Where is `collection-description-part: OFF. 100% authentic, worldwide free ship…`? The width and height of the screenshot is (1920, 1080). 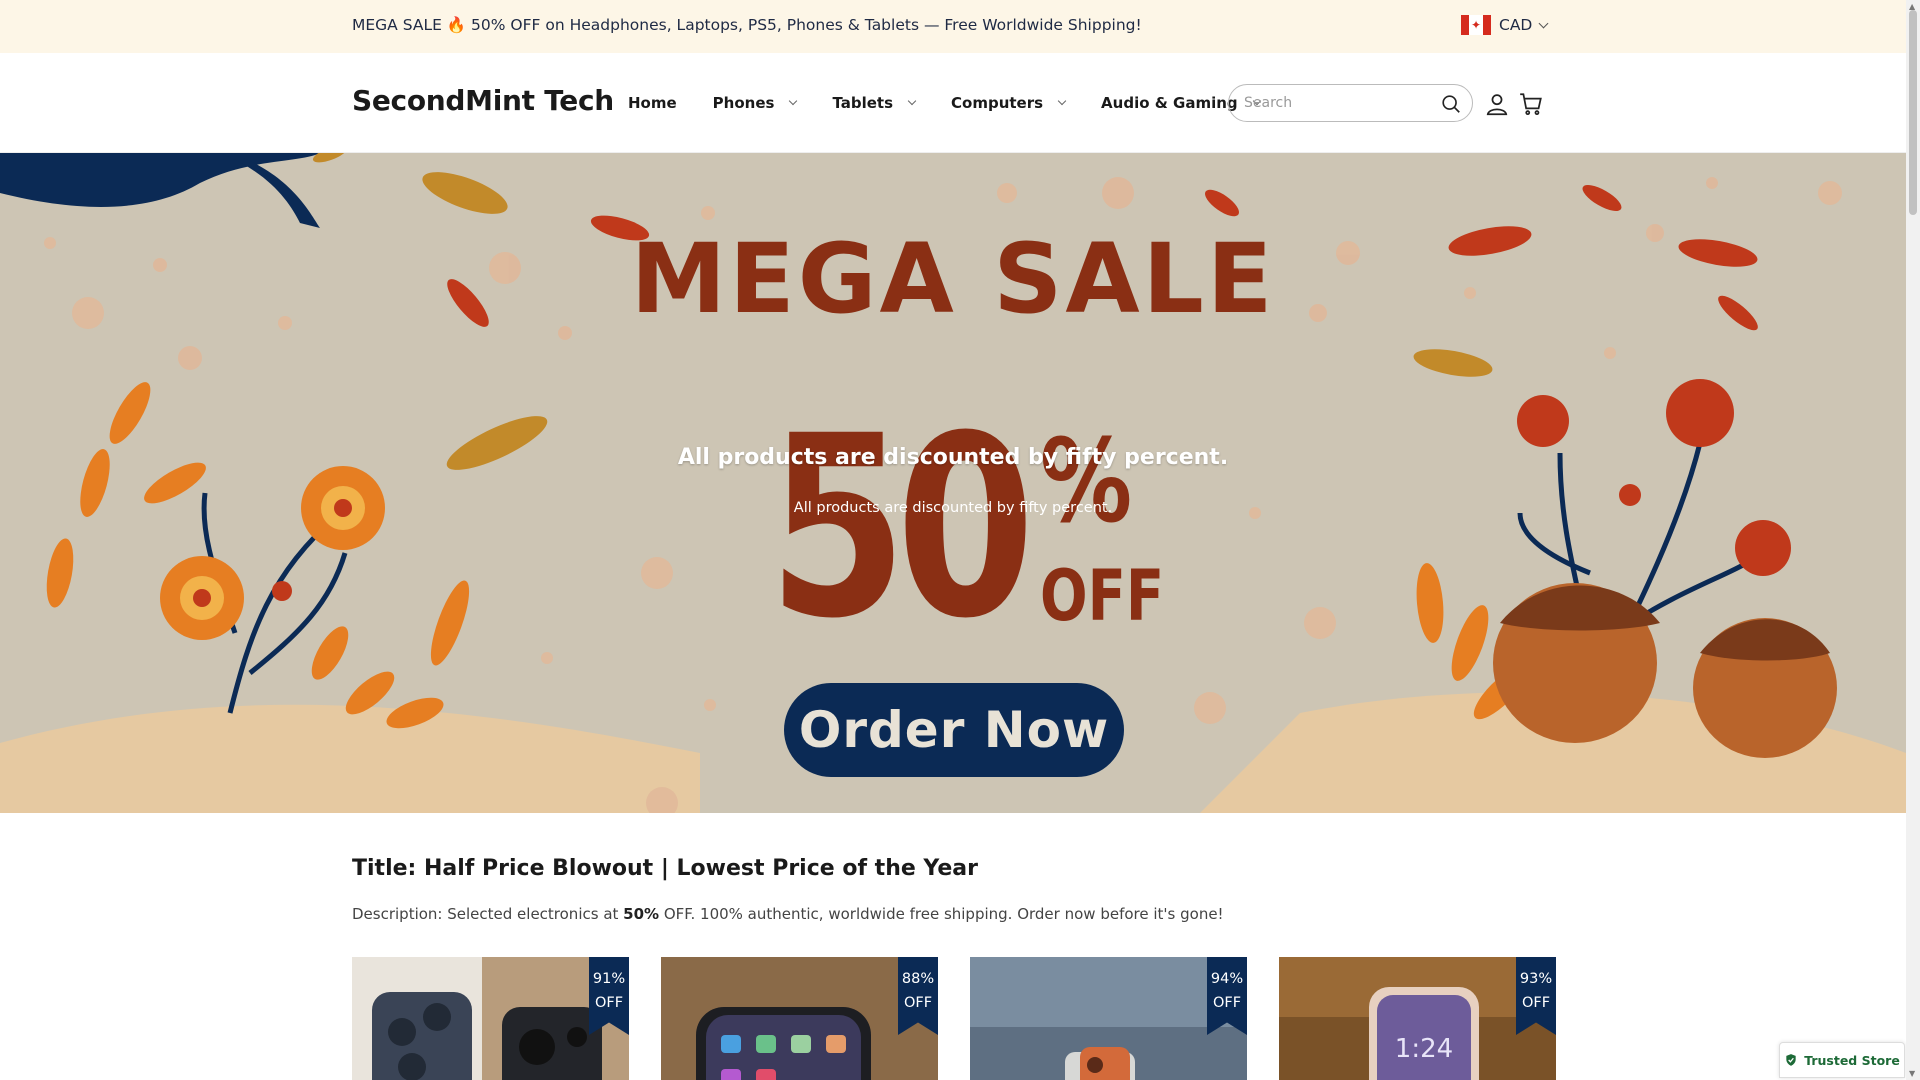
collection-description-part: OFF. 100% authentic, worldwide free ship… is located at coordinates (941, 914).